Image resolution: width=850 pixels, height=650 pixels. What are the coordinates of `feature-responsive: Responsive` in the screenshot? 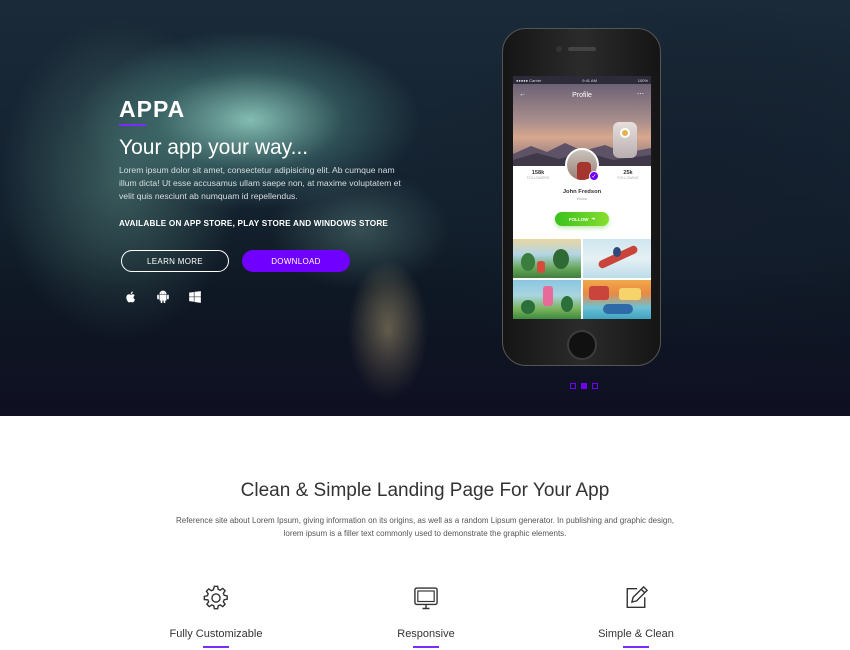 It's located at (426, 616).